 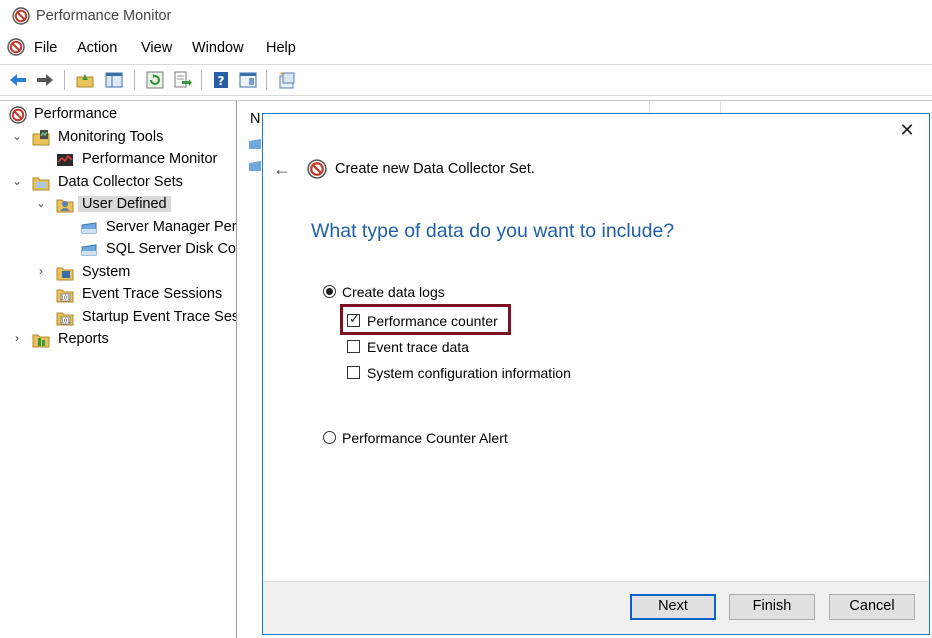 What do you see at coordinates (85, 80) in the screenshot?
I see `up-folder-icon` at bounding box center [85, 80].